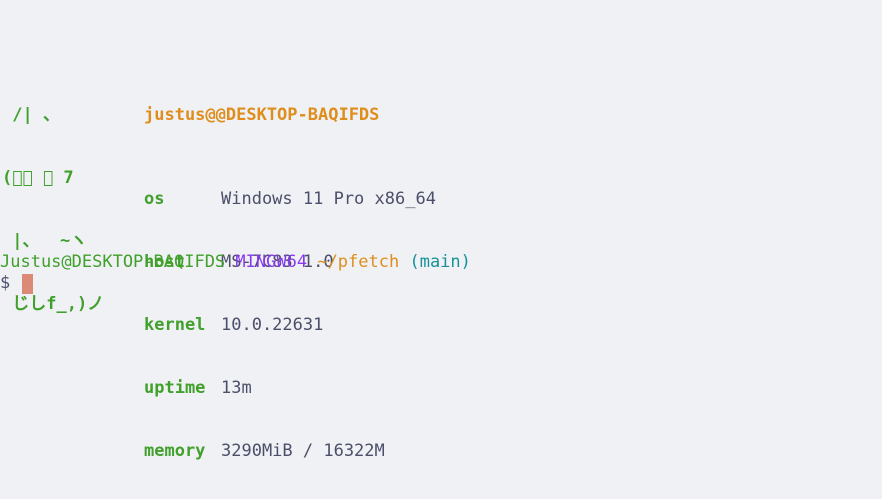 This screenshot has width=882, height=499. Describe the element at coordinates (272, 325) in the screenshot. I see `info-value: 10.0.22631` at that location.